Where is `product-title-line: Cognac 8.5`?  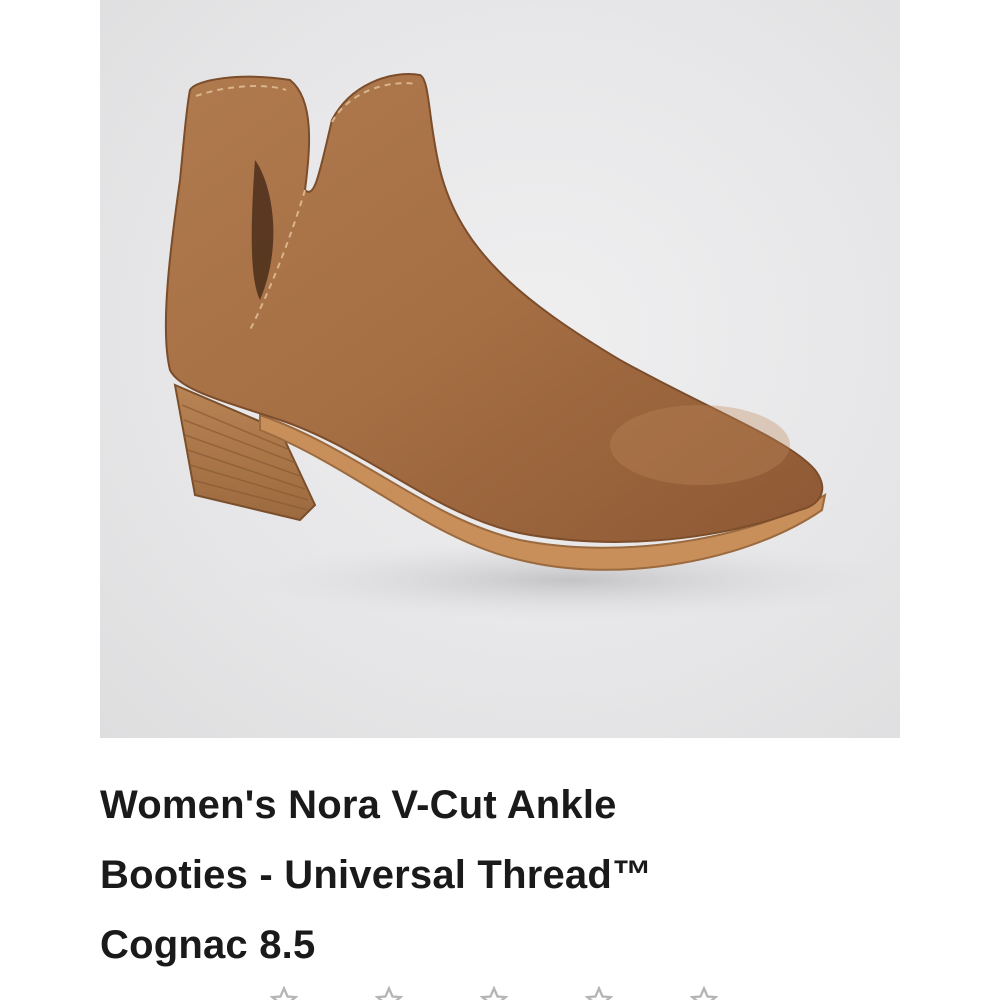
product-title-line: Cognac 8.5 is located at coordinates (208, 945).